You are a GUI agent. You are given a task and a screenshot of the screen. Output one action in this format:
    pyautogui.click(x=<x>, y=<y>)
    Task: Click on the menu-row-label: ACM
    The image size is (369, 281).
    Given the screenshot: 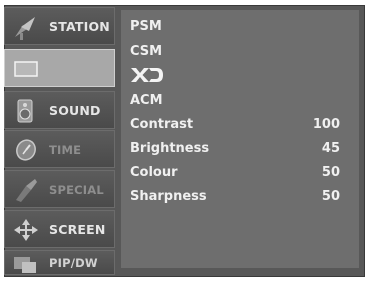 What is the action you would take?
    pyautogui.click(x=146, y=100)
    